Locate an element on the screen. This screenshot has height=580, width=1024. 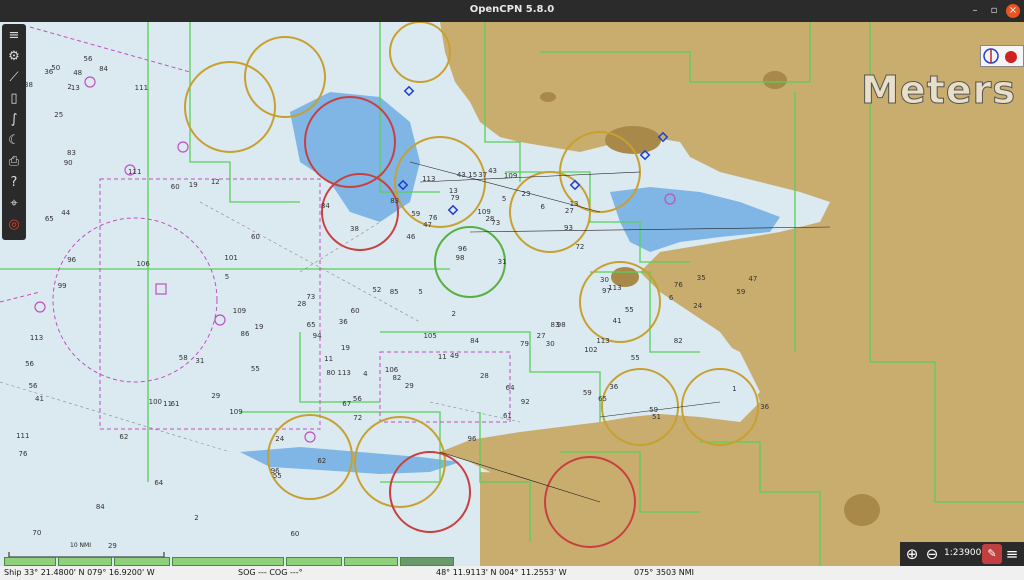
zoom-out-icon: ⊖ is located at coordinates (932, 554).